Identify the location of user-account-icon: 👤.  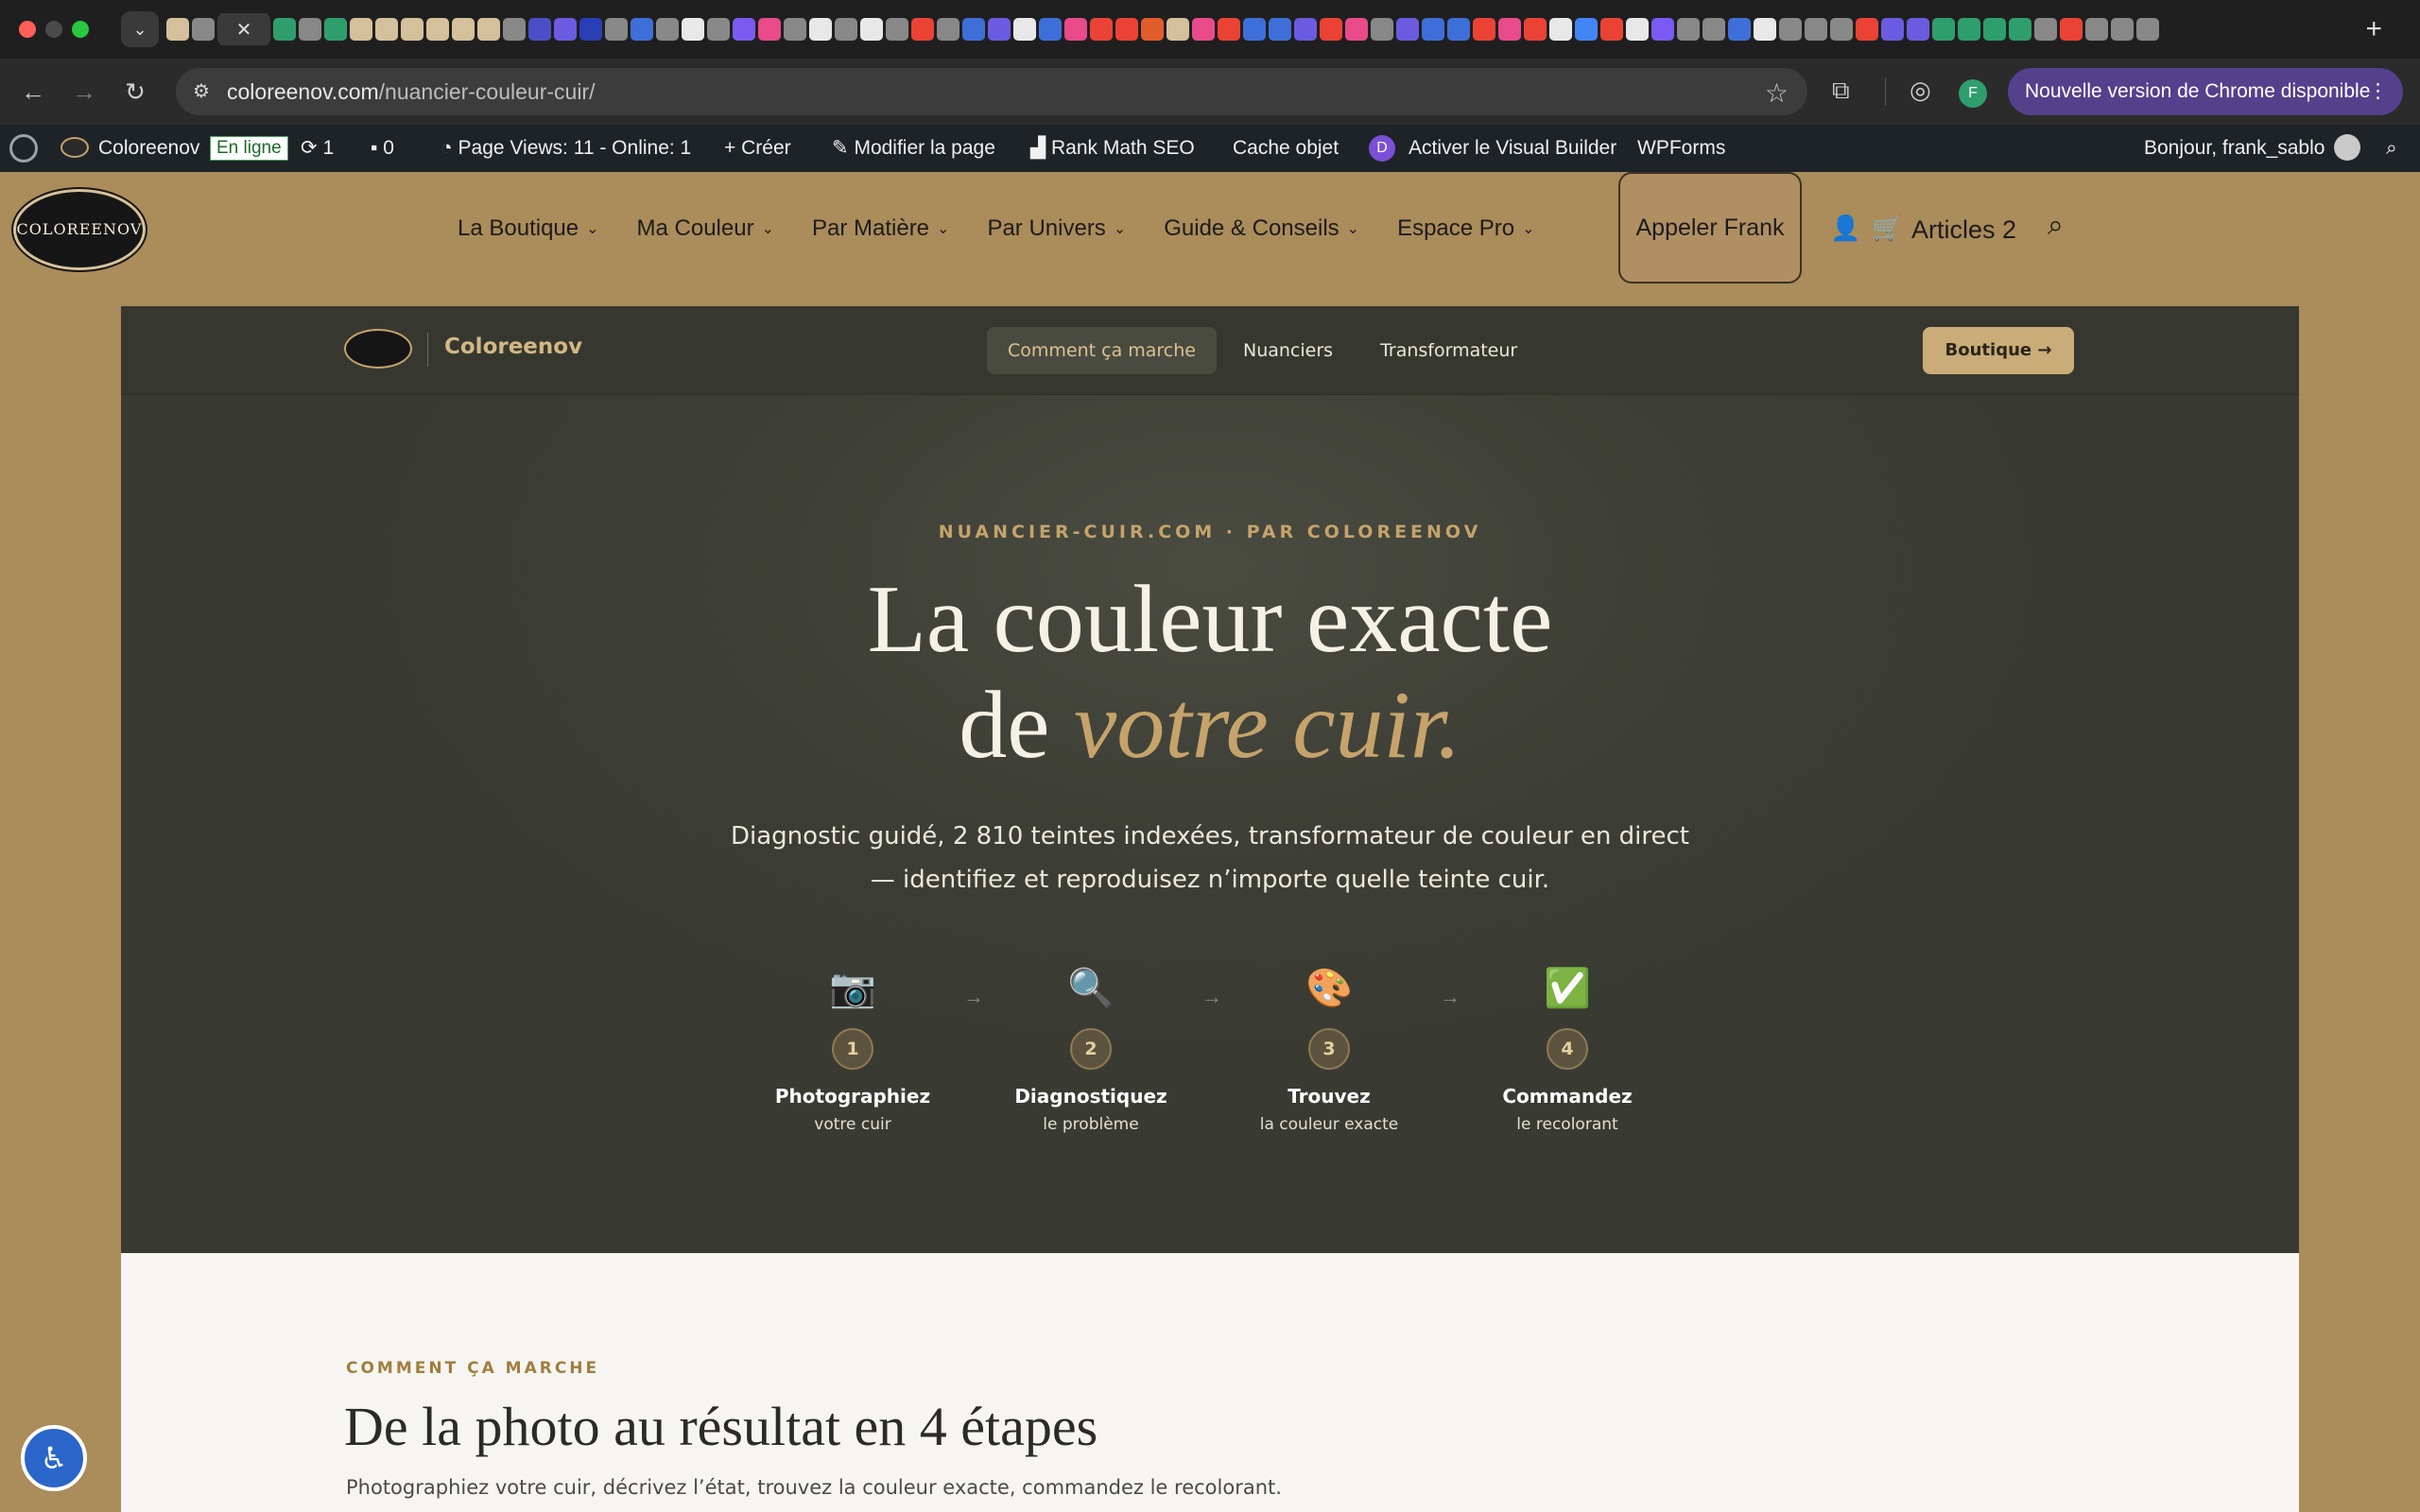
(1845, 228).